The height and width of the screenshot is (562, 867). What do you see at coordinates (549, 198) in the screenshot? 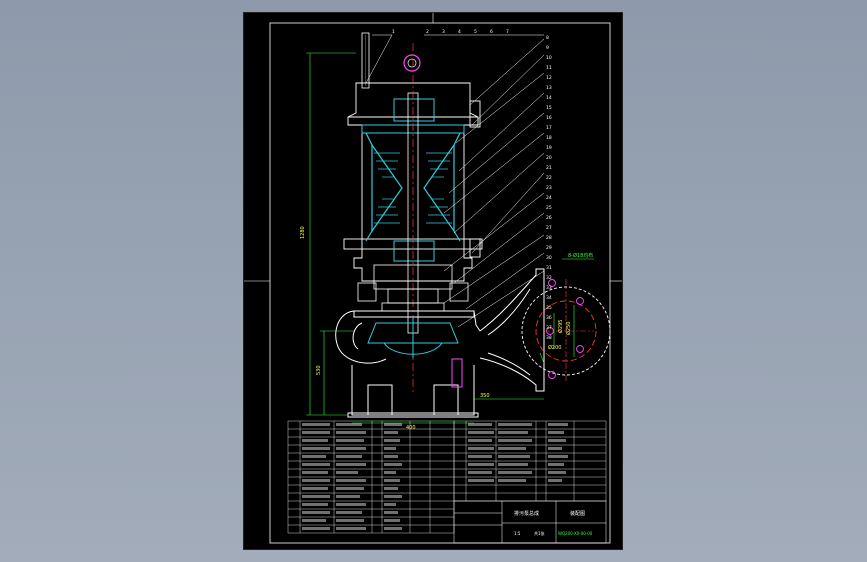
I see `balloon-24: 24` at bounding box center [549, 198].